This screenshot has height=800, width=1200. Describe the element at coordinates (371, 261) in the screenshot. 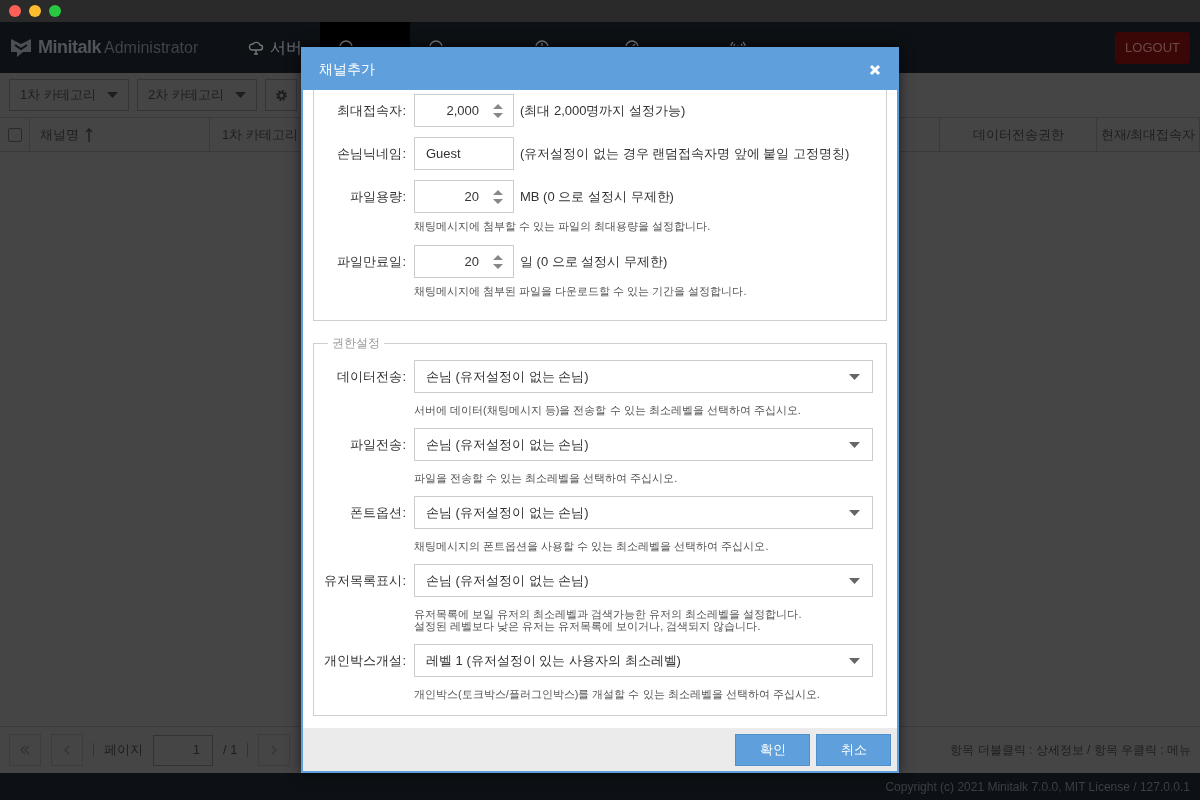

I see `field-label: 파일만료일:` at that location.